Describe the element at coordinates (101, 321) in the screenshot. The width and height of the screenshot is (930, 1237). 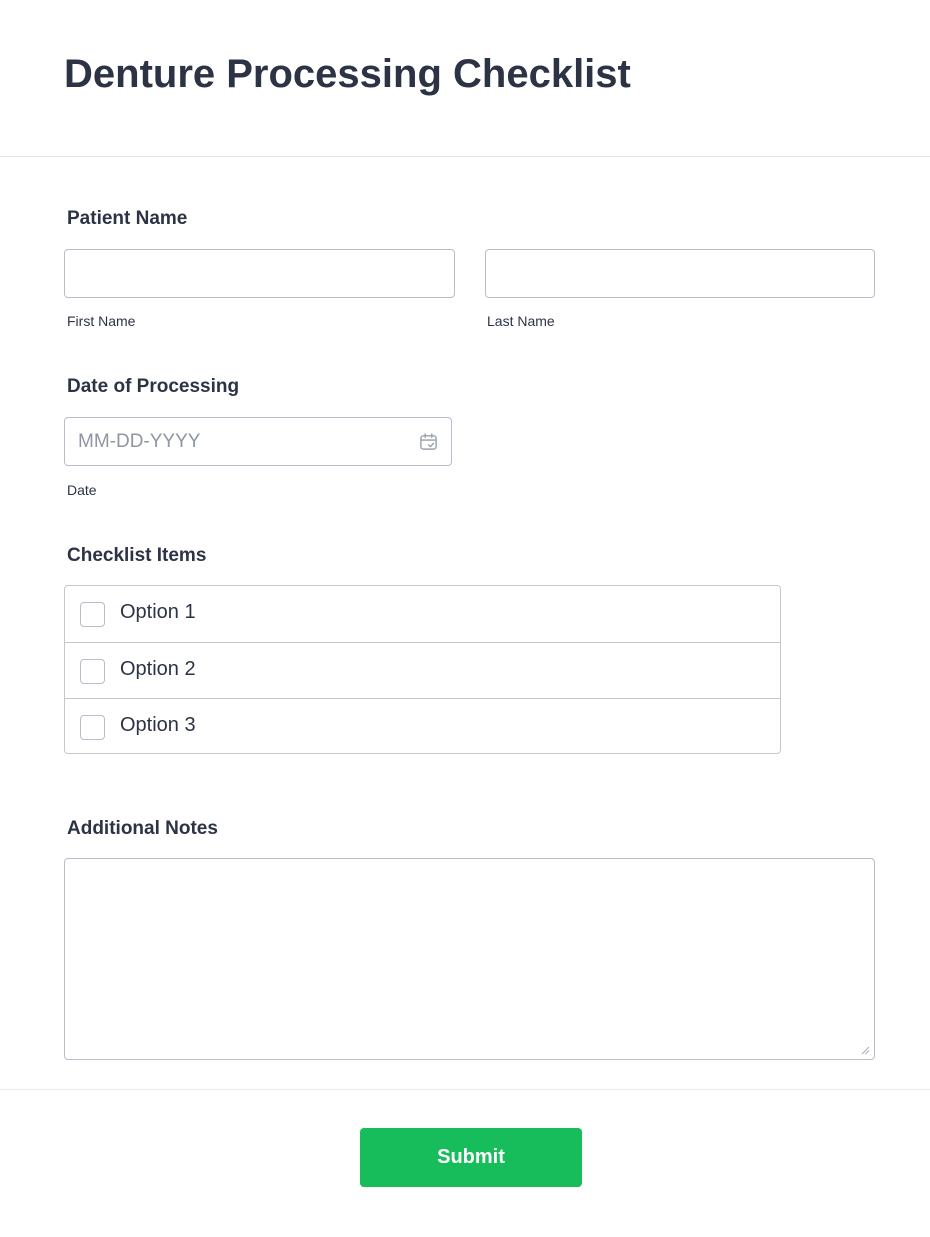
I see `first-name-sublabel: First Name` at that location.